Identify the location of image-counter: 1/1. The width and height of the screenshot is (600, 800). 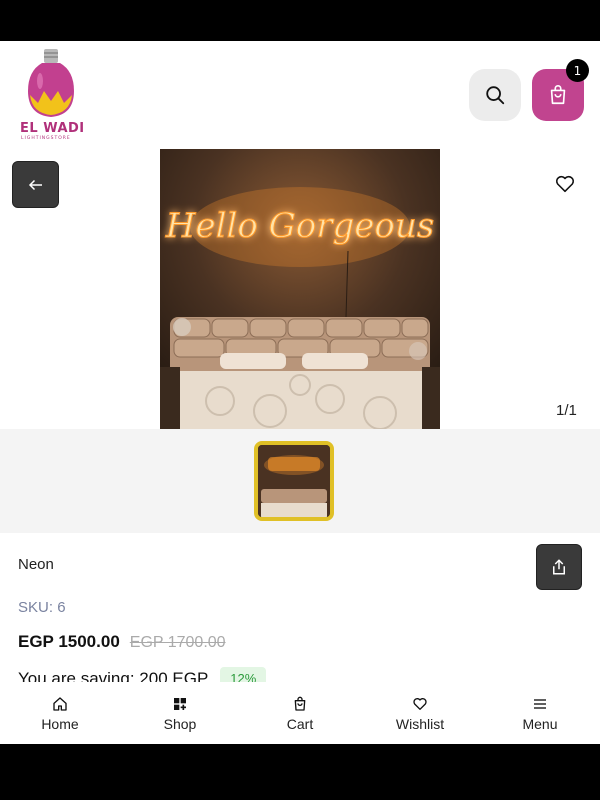
(566, 410).